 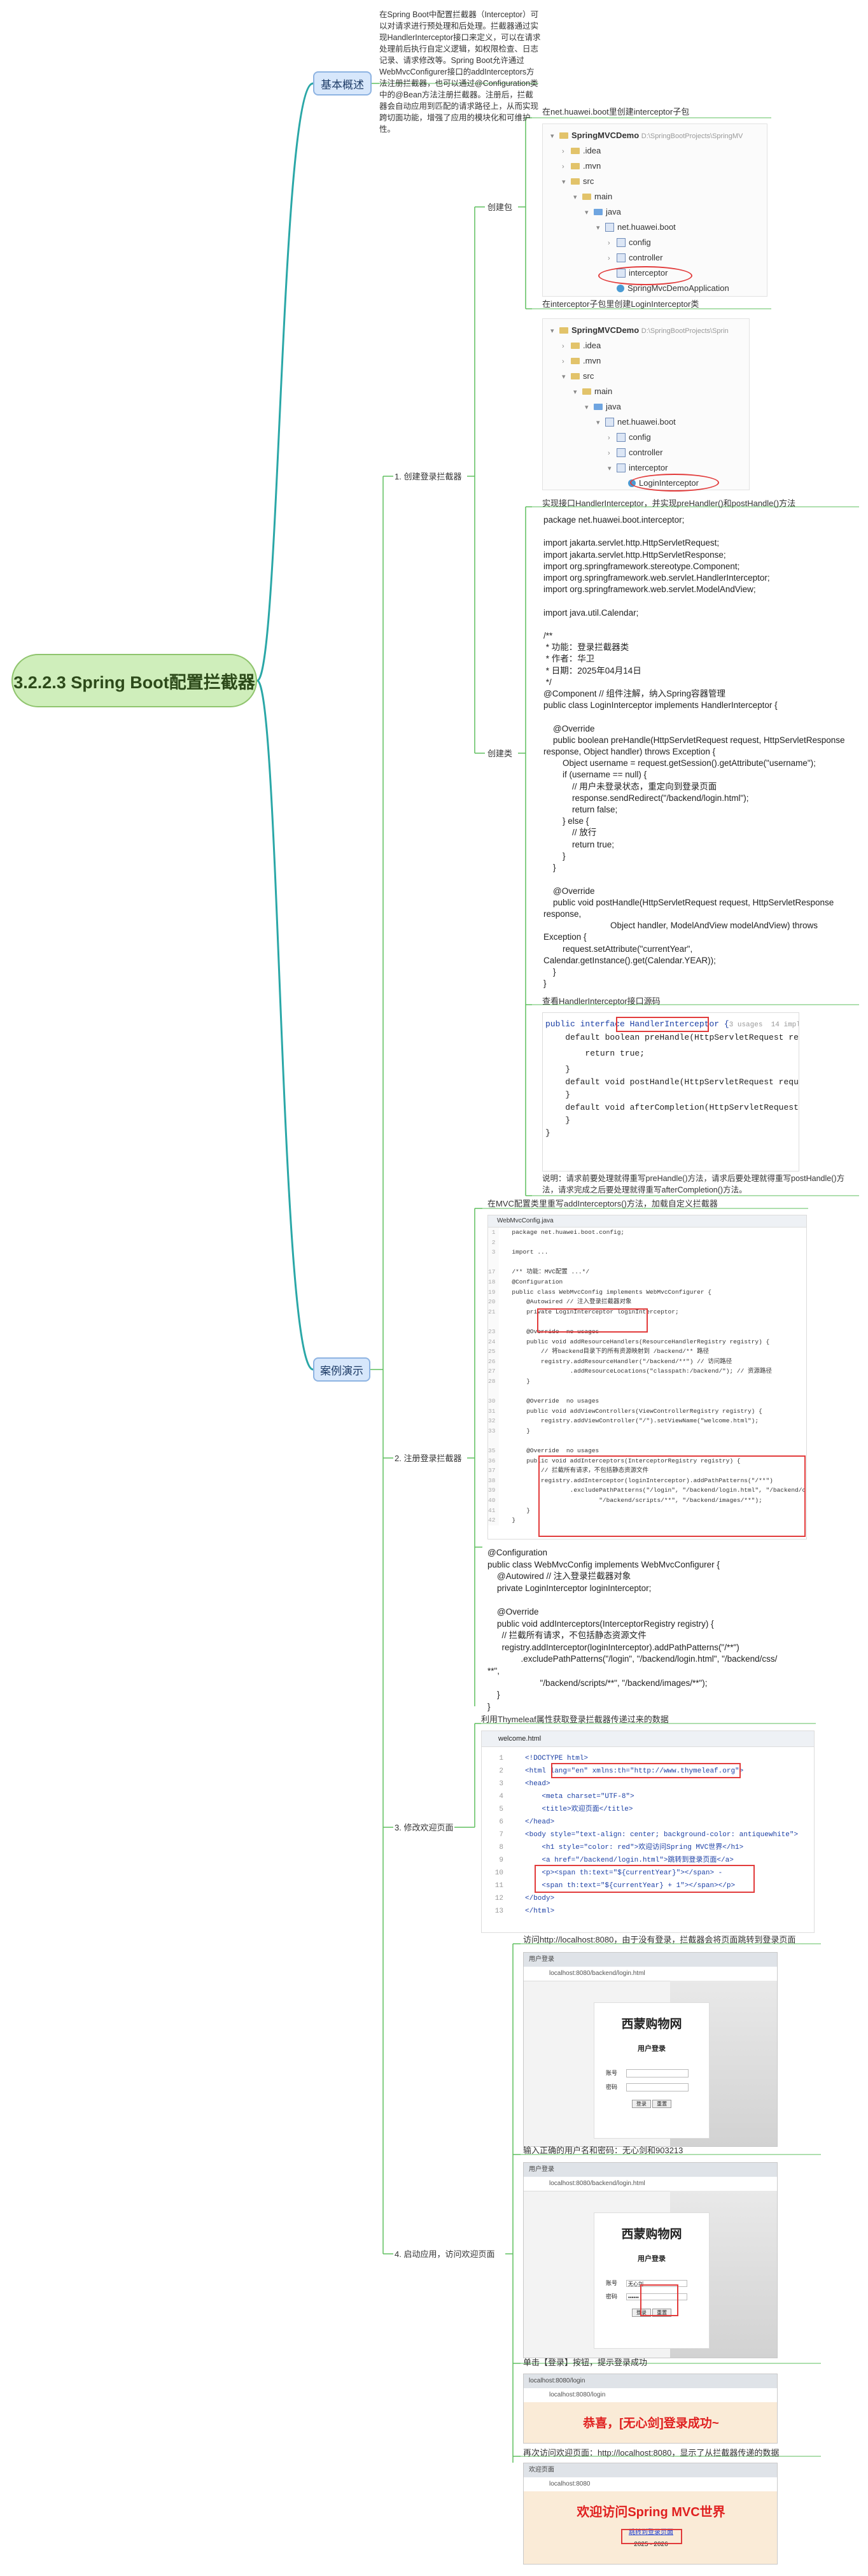 I want to click on code-line: 21, so click(x=492, y=1311).